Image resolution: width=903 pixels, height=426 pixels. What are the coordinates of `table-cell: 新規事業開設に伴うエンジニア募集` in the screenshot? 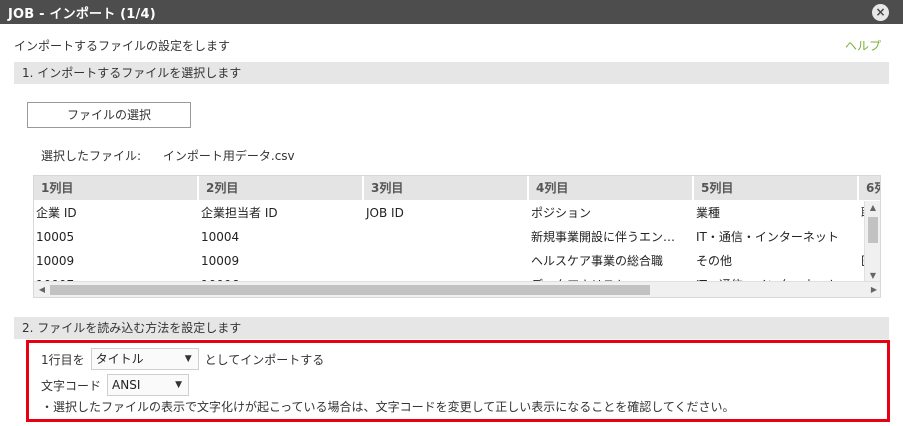 It's located at (612, 237).